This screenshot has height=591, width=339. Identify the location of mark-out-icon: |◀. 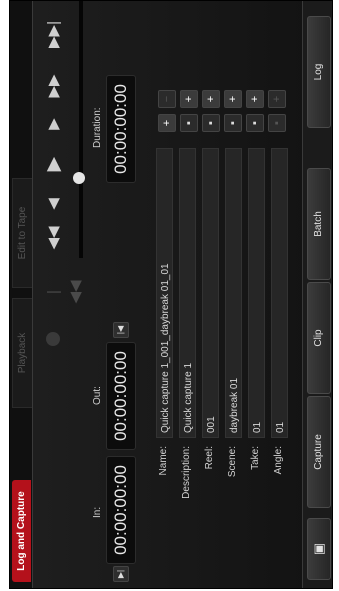
(121, 330).